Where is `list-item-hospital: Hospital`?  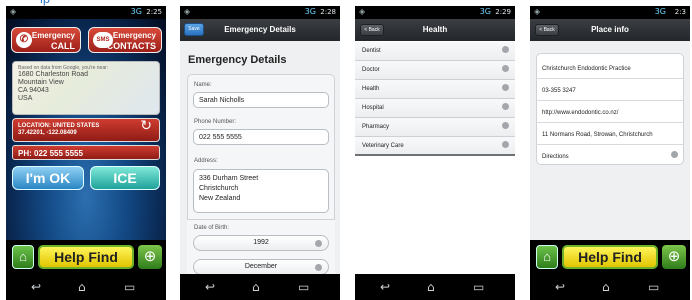
list-item-hospital: Hospital is located at coordinates (435, 108).